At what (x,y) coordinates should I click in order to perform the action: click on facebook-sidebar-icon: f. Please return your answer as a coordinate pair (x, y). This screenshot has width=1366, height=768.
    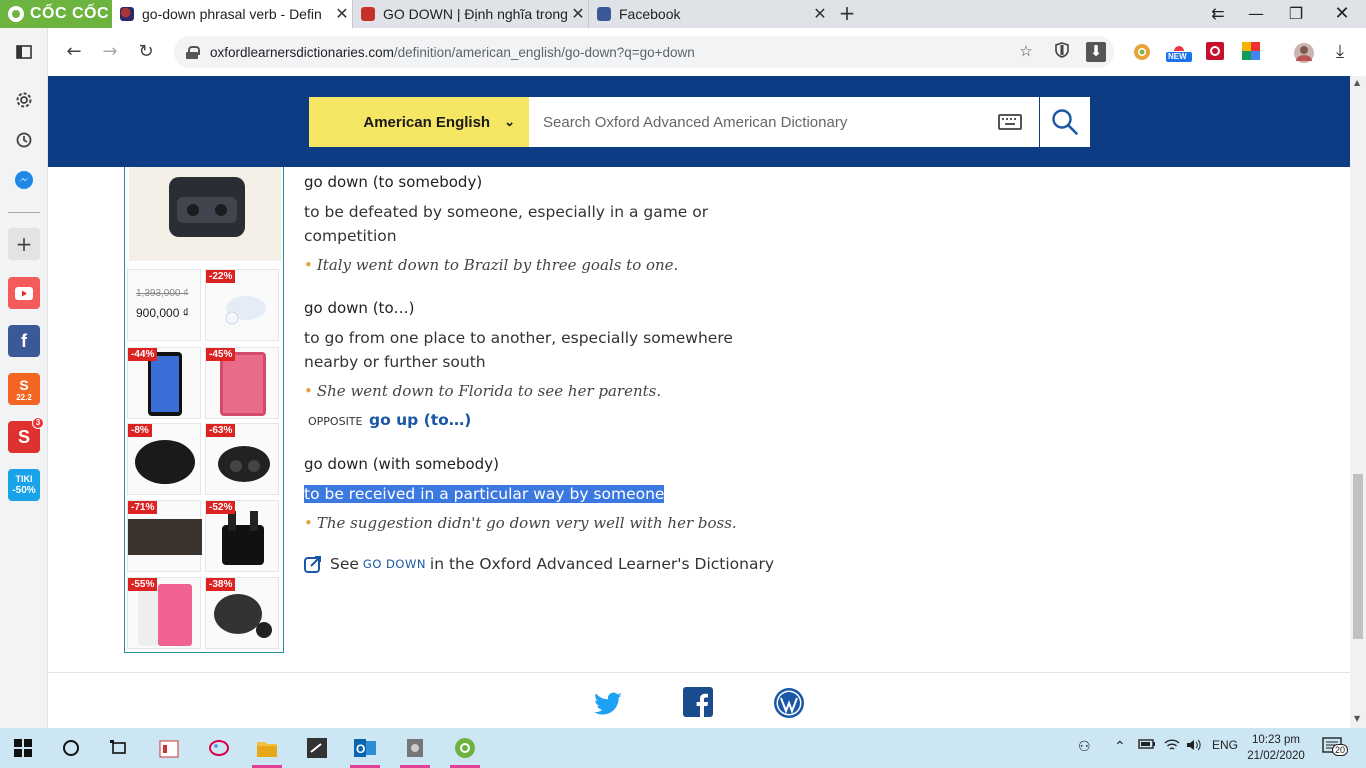
    Looking at the image, I should click on (24, 341).